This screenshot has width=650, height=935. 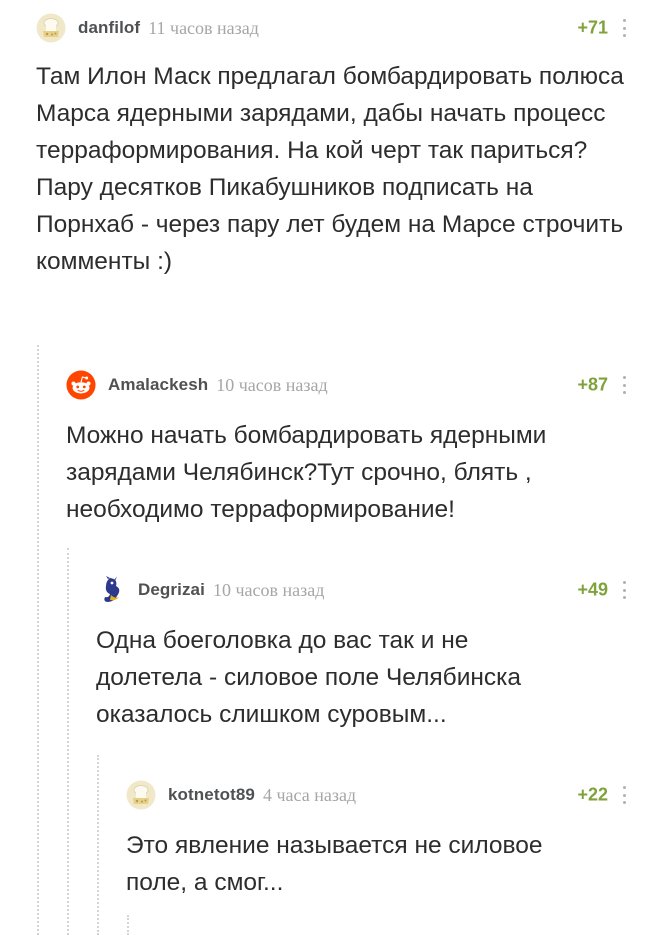 What do you see at coordinates (362, 590) in the screenshot?
I see `comment-header: Degrizai 10 часов назад +49` at bounding box center [362, 590].